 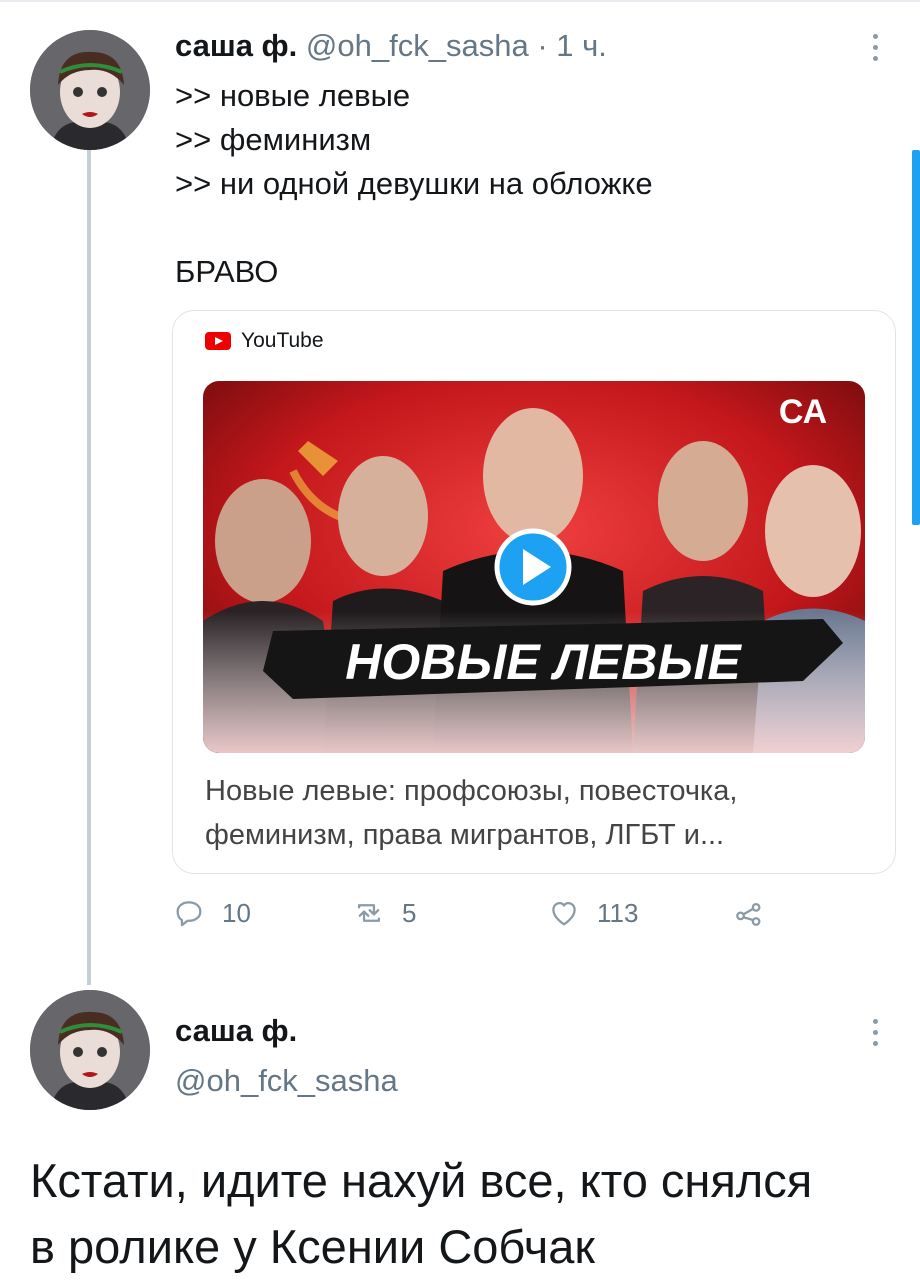 What do you see at coordinates (227, 271) in the screenshot?
I see `tweet-line: БРАВО` at bounding box center [227, 271].